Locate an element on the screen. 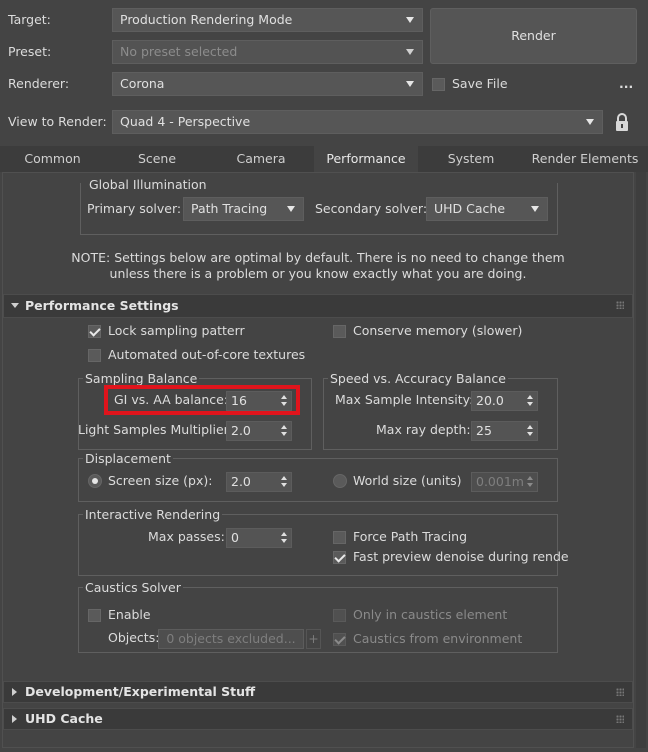  uhd-cache-rollout: UHD Cache is located at coordinates (318, 719).